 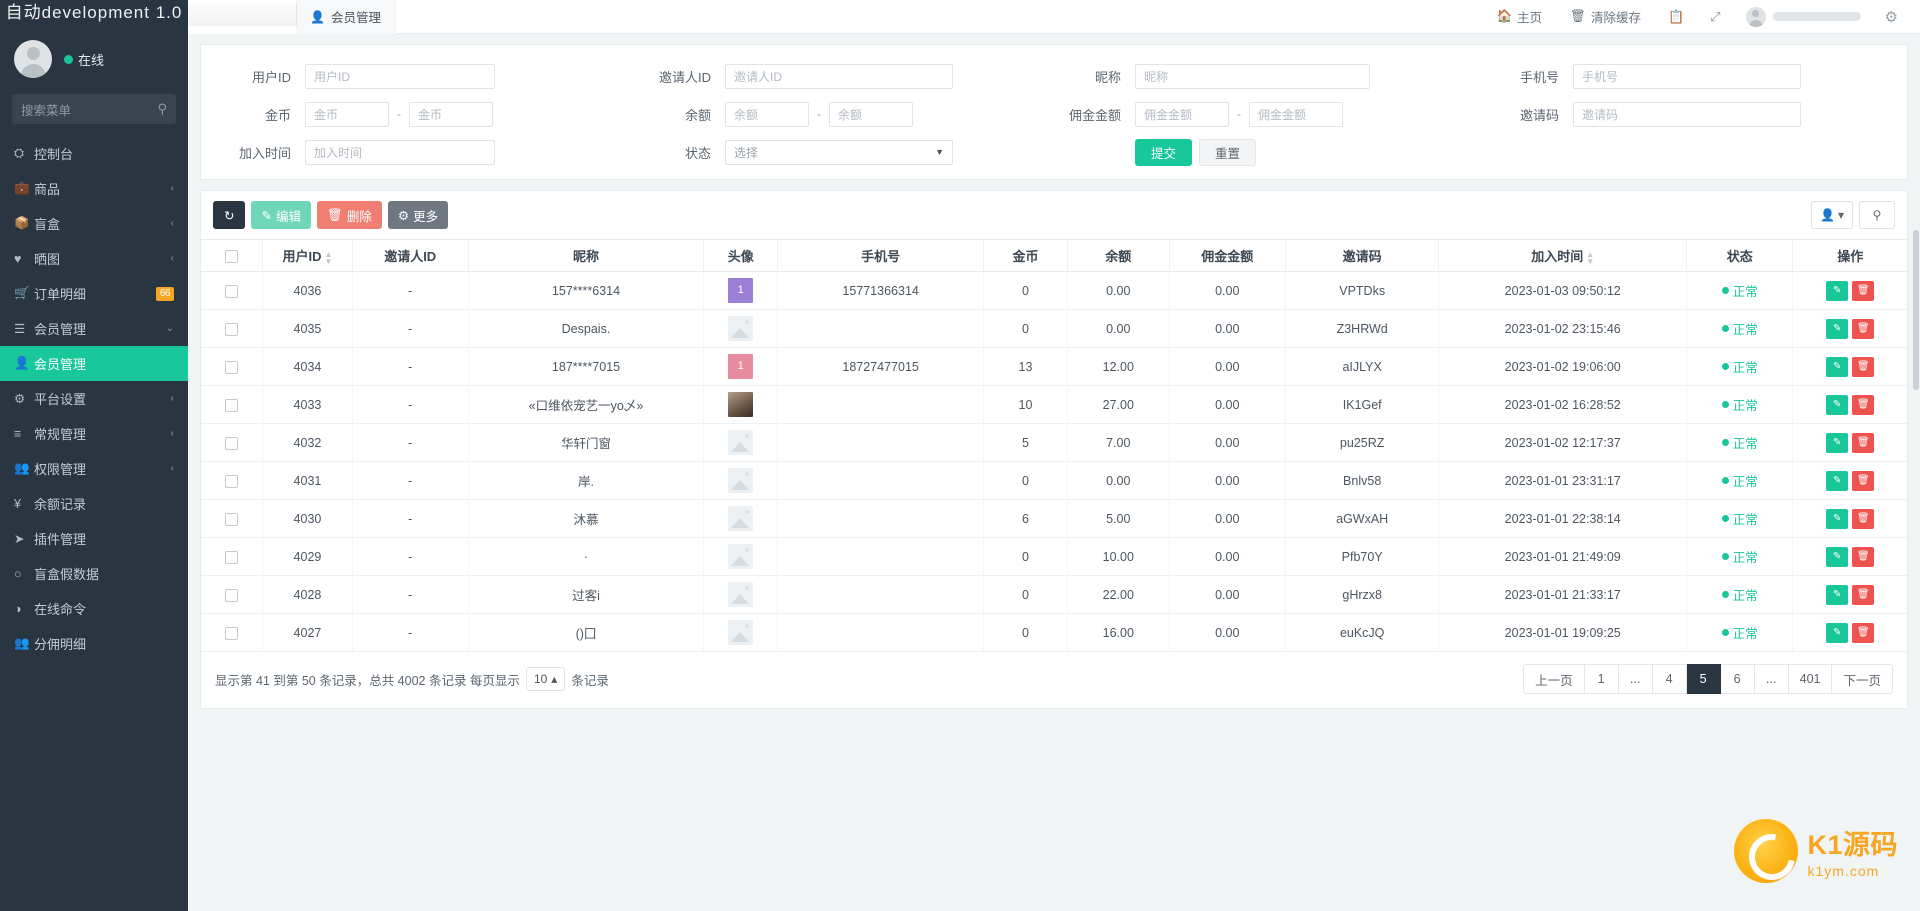 I want to click on home-button: 🏠 主页, so click(x=1519, y=17).